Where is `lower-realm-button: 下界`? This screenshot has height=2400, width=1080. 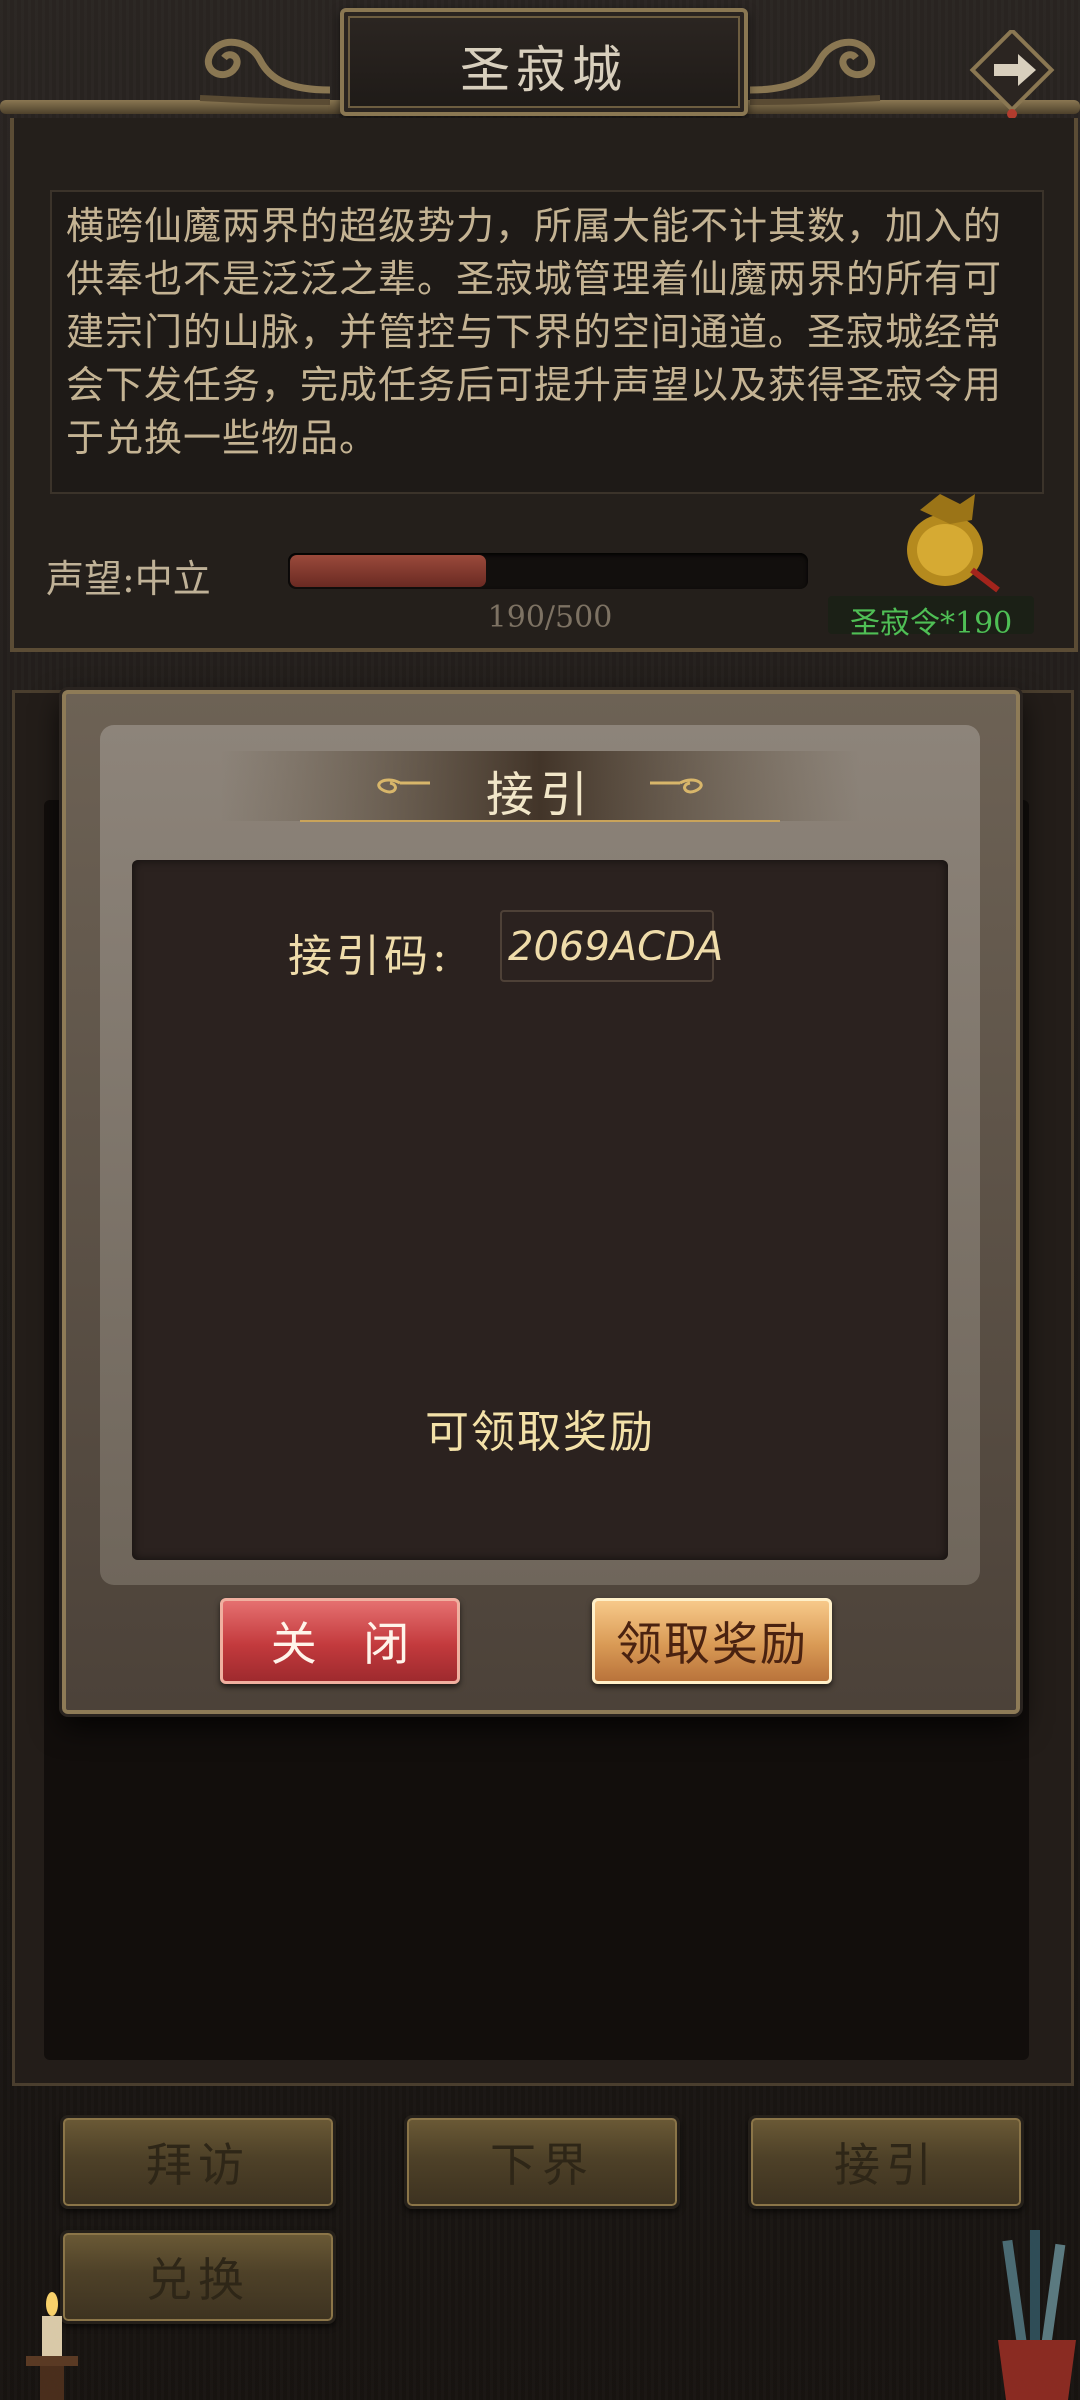
lower-realm-button: 下界 is located at coordinates (542, 2162).